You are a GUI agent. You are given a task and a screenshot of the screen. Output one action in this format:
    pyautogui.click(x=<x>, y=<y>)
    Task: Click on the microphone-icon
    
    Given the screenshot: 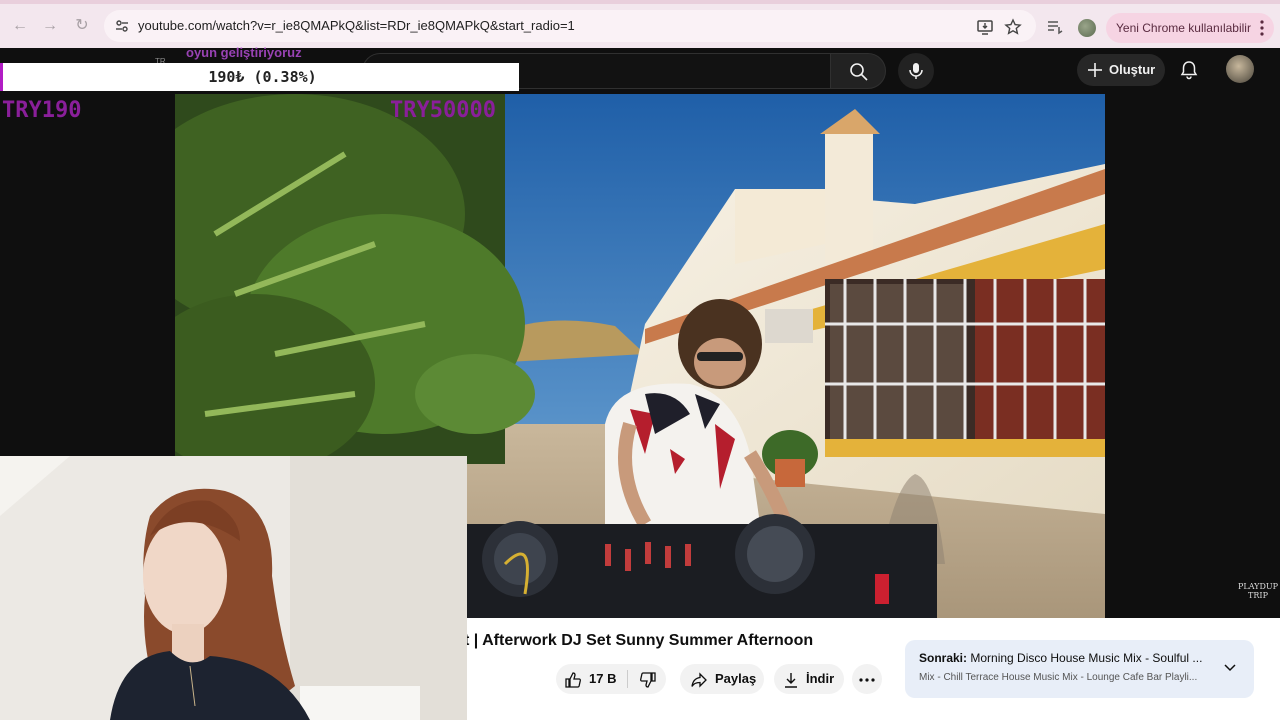 What is the action you would take?
    pyautogui.click(x=916, y=71)
    